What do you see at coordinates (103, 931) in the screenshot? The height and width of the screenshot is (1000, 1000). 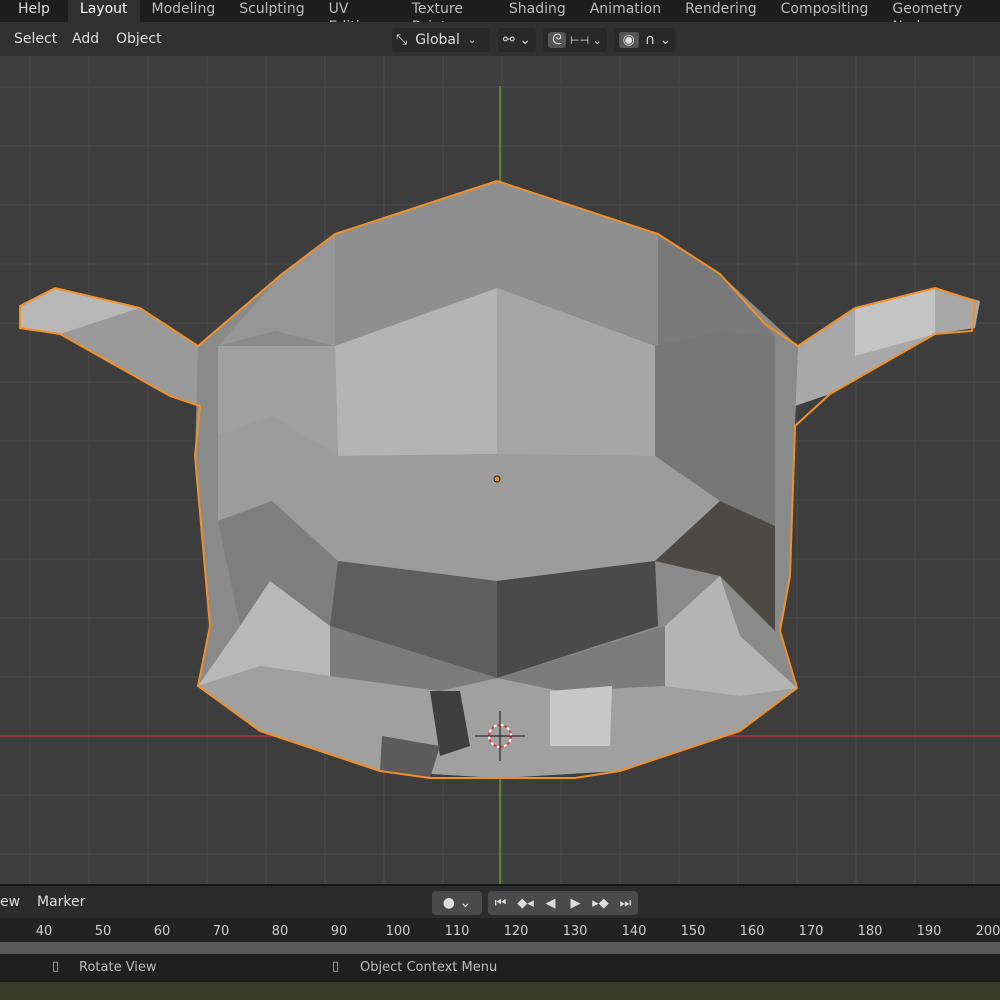 I see `frame-label: 50` at bounding box center [103, 931].